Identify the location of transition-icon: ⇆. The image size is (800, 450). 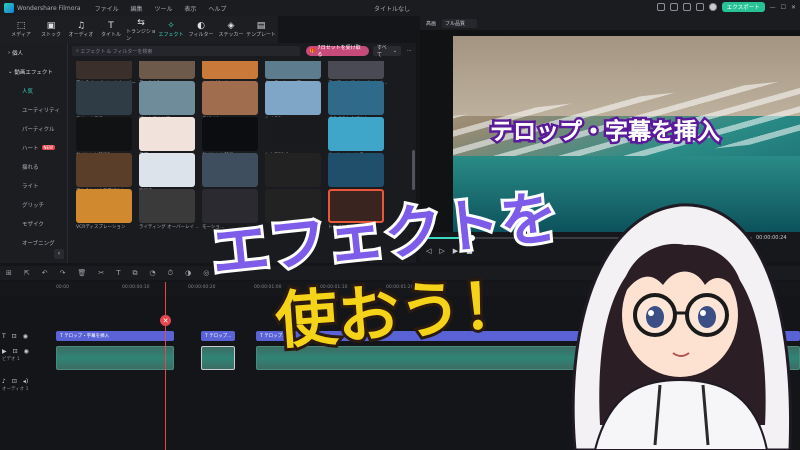
(141, 22).